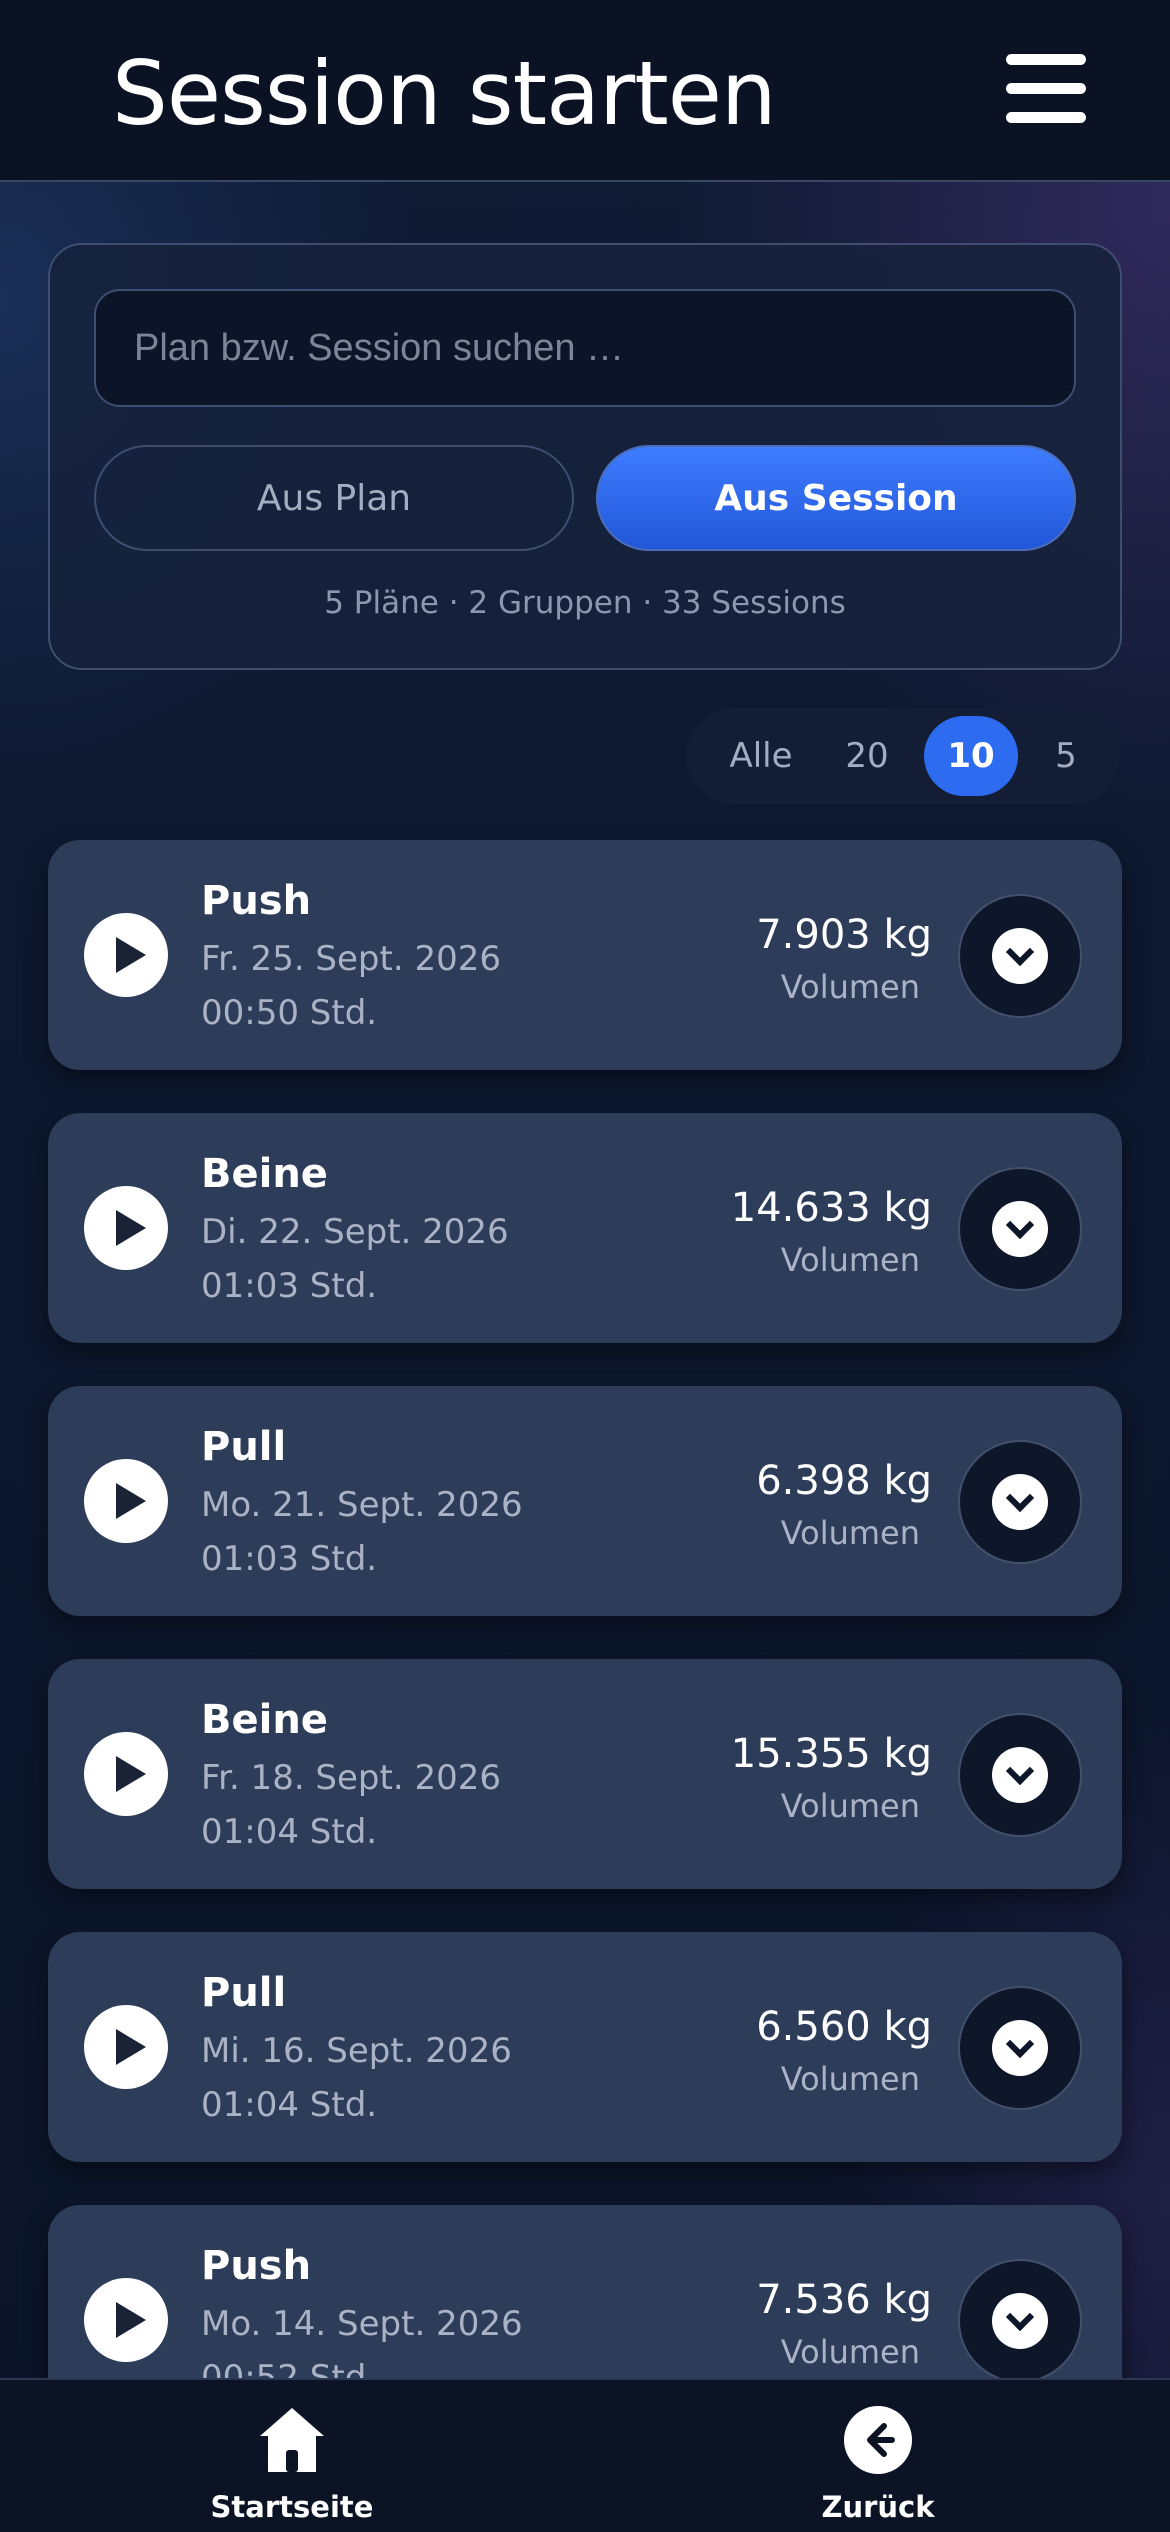 The width and height of the screenshot is (1170, 2532). Describe the element at coordinates (971, 756) in the screenshot. I see `filter-chip-10: 10` at that location.